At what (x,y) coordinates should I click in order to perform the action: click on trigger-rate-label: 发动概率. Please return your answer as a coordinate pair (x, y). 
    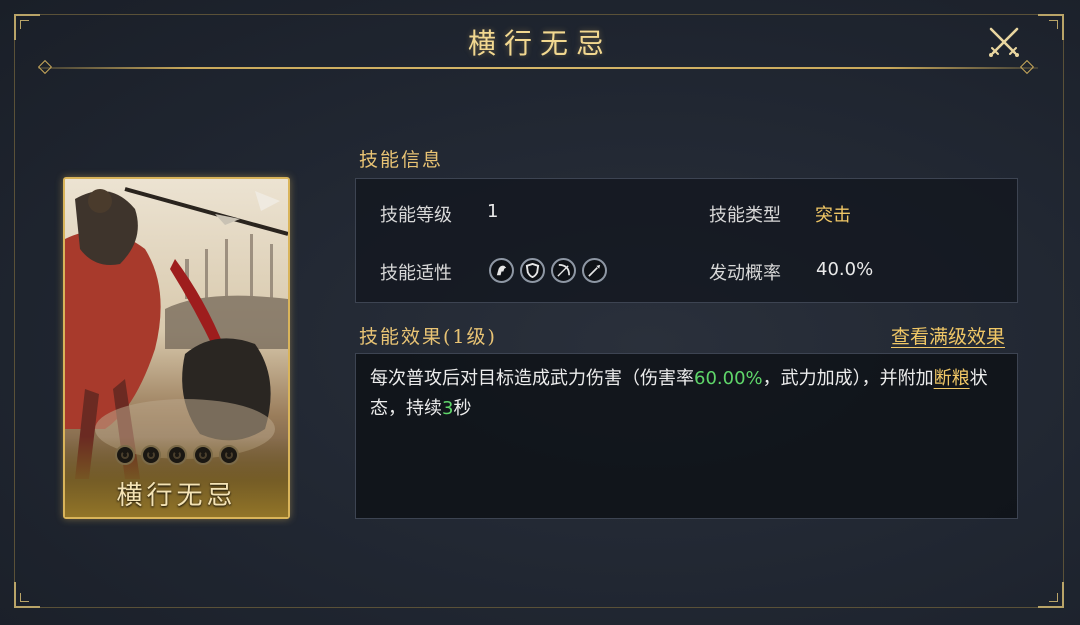
    Looking at the image, I should click on (745, 273).